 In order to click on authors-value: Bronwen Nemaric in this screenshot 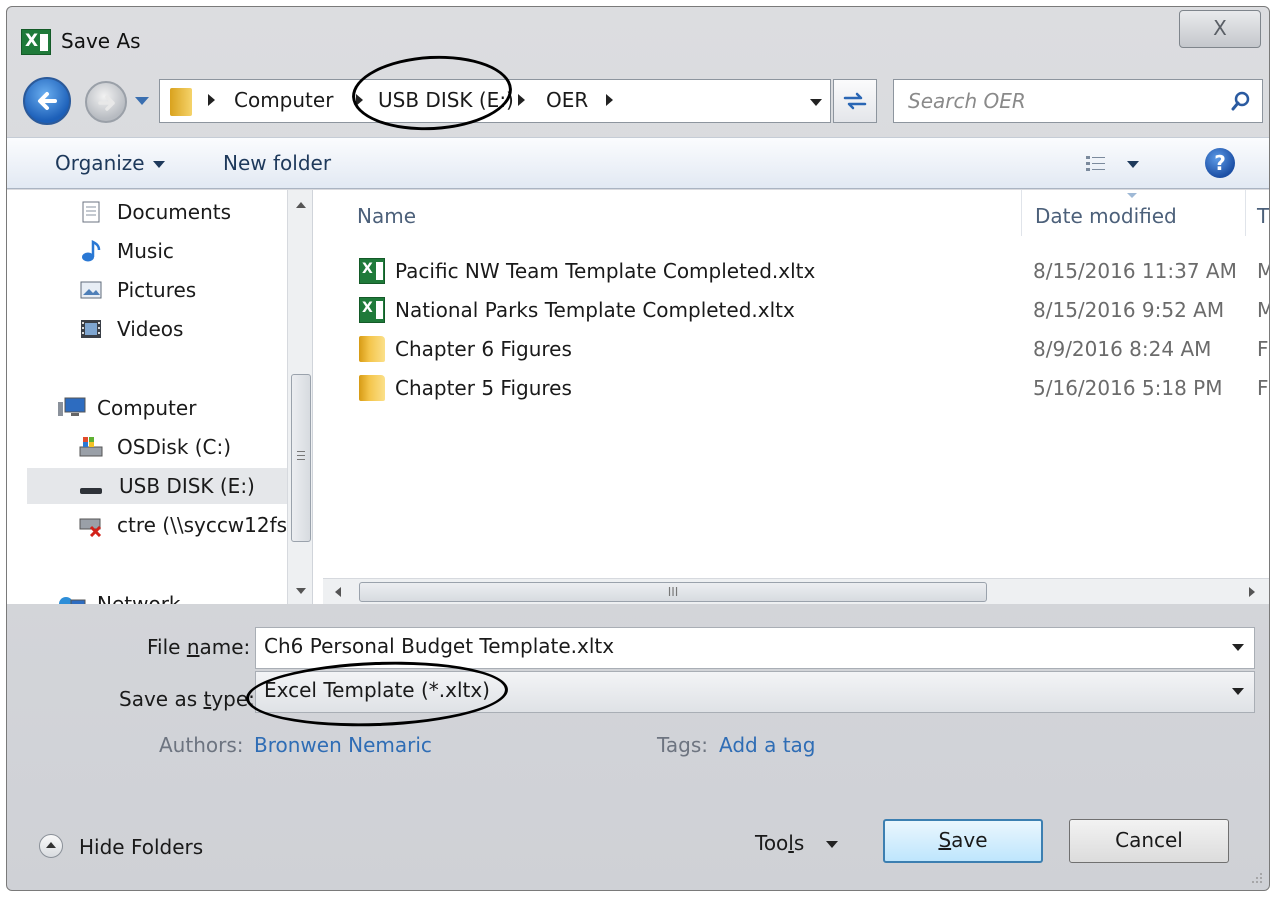, I will do `click(343, 745)`.